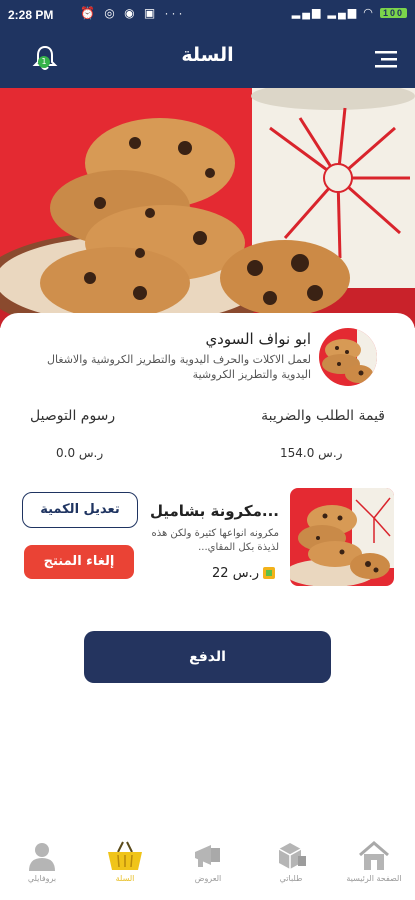  What do you see at coordinates (79, 562) in the screenshot?
I see `cancel-product-button: إلغاء المنتج` at bounding box center [79, 562].